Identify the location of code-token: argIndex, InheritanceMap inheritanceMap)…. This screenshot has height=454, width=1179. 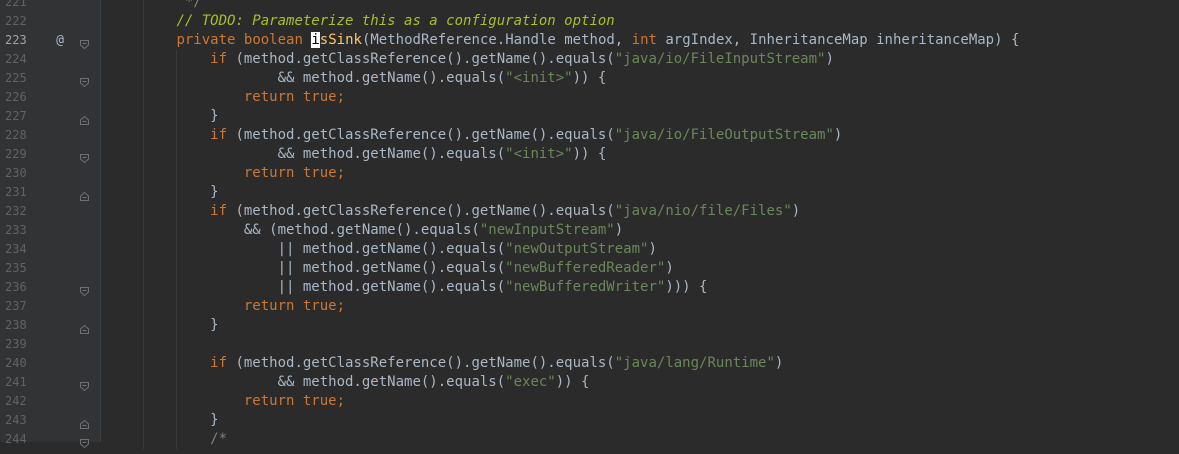
(838, 40).